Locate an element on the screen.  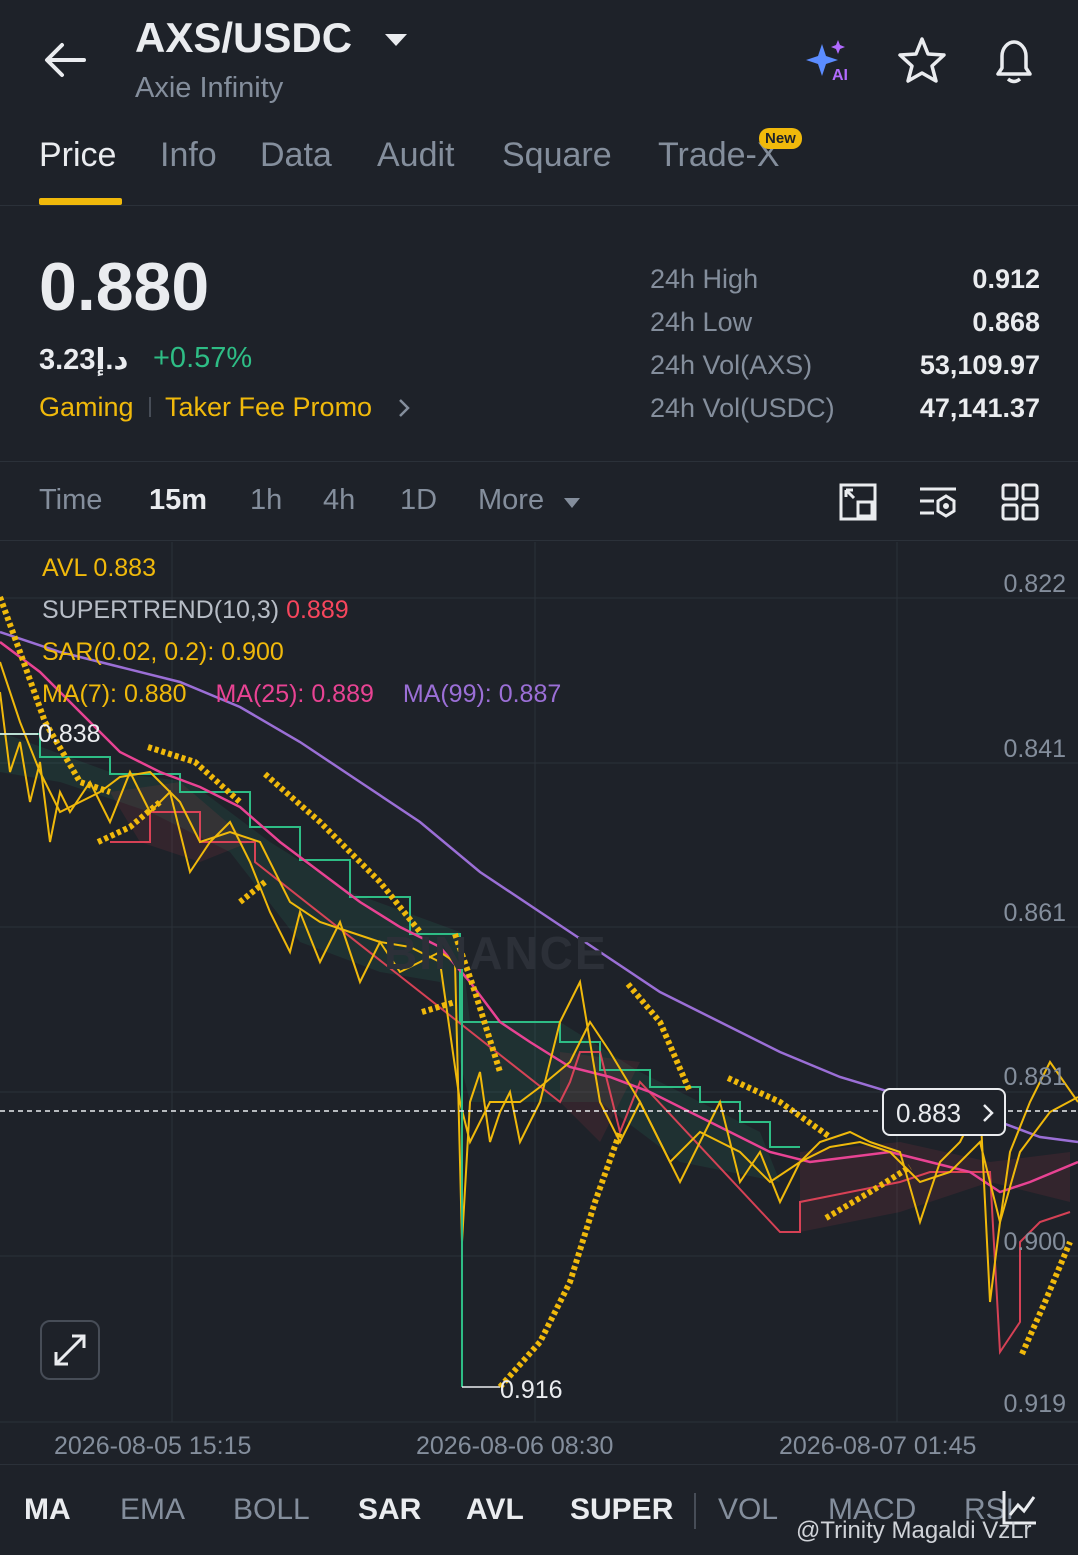
current-price-value: 0.883 is located at coordinates (929, 1113).